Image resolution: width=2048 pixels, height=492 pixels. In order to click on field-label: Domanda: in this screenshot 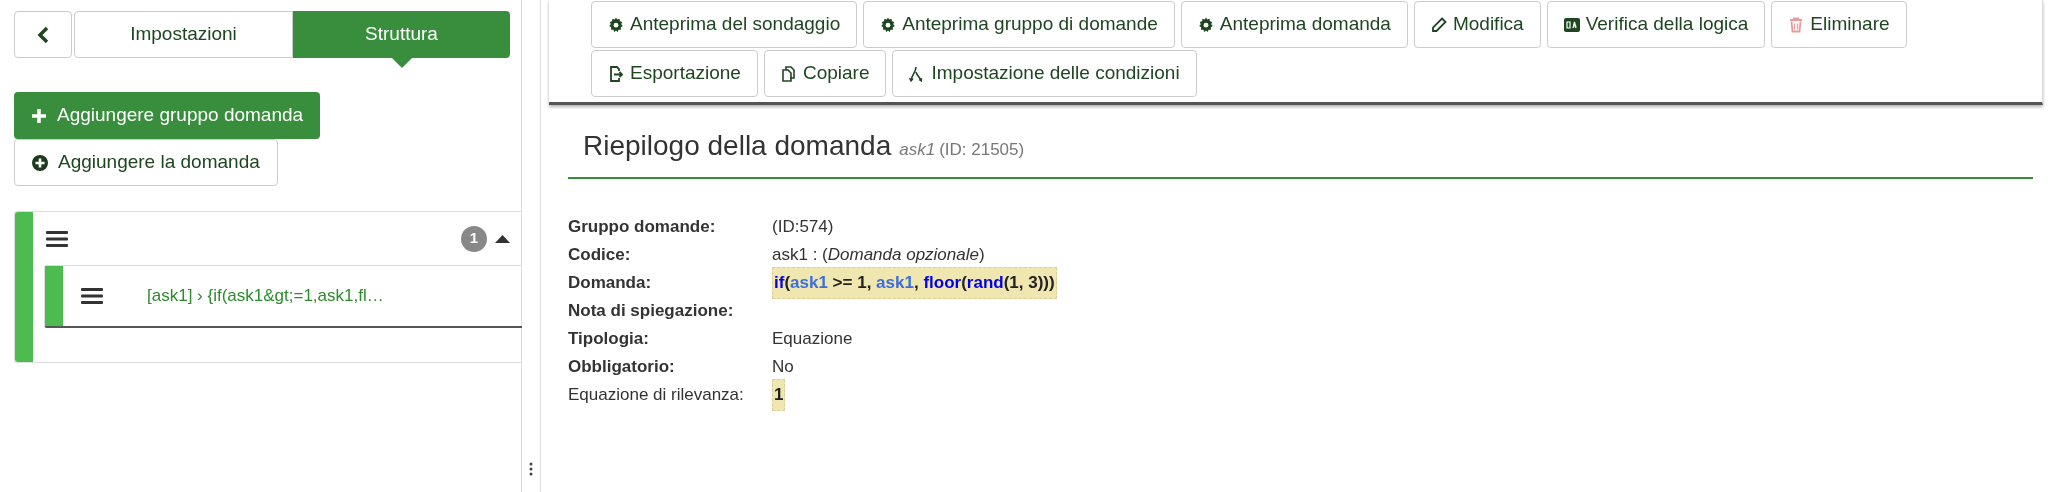, I will do `click(610, 283)`.